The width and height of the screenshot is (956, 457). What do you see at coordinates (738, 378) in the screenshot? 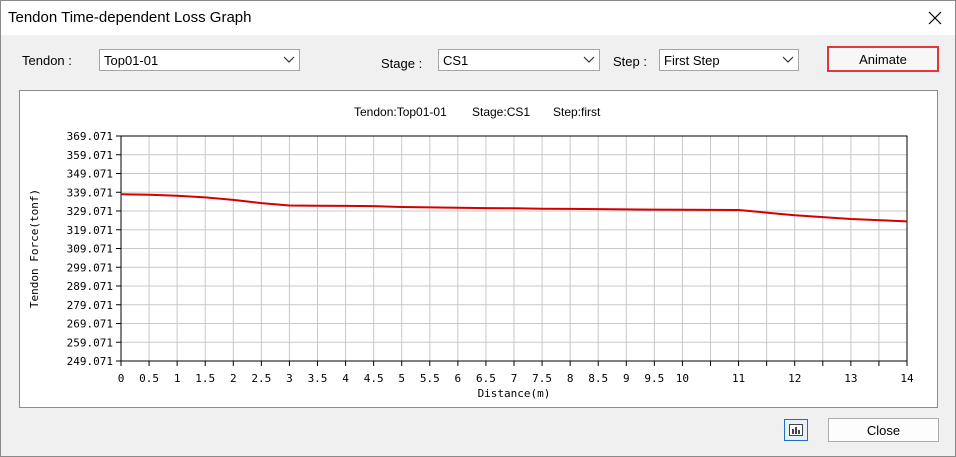
I see `x-tick-label: 11` at bounding box center [738, 378].